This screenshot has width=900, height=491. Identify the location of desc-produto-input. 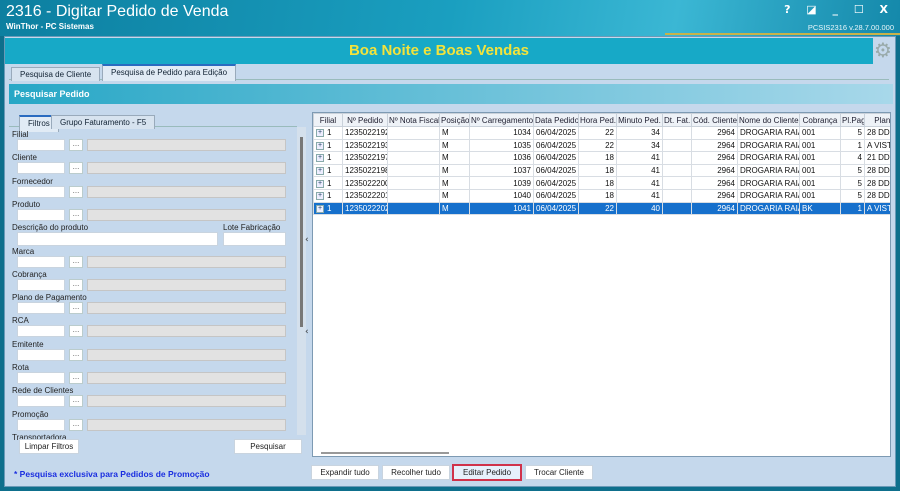
(117, 239).